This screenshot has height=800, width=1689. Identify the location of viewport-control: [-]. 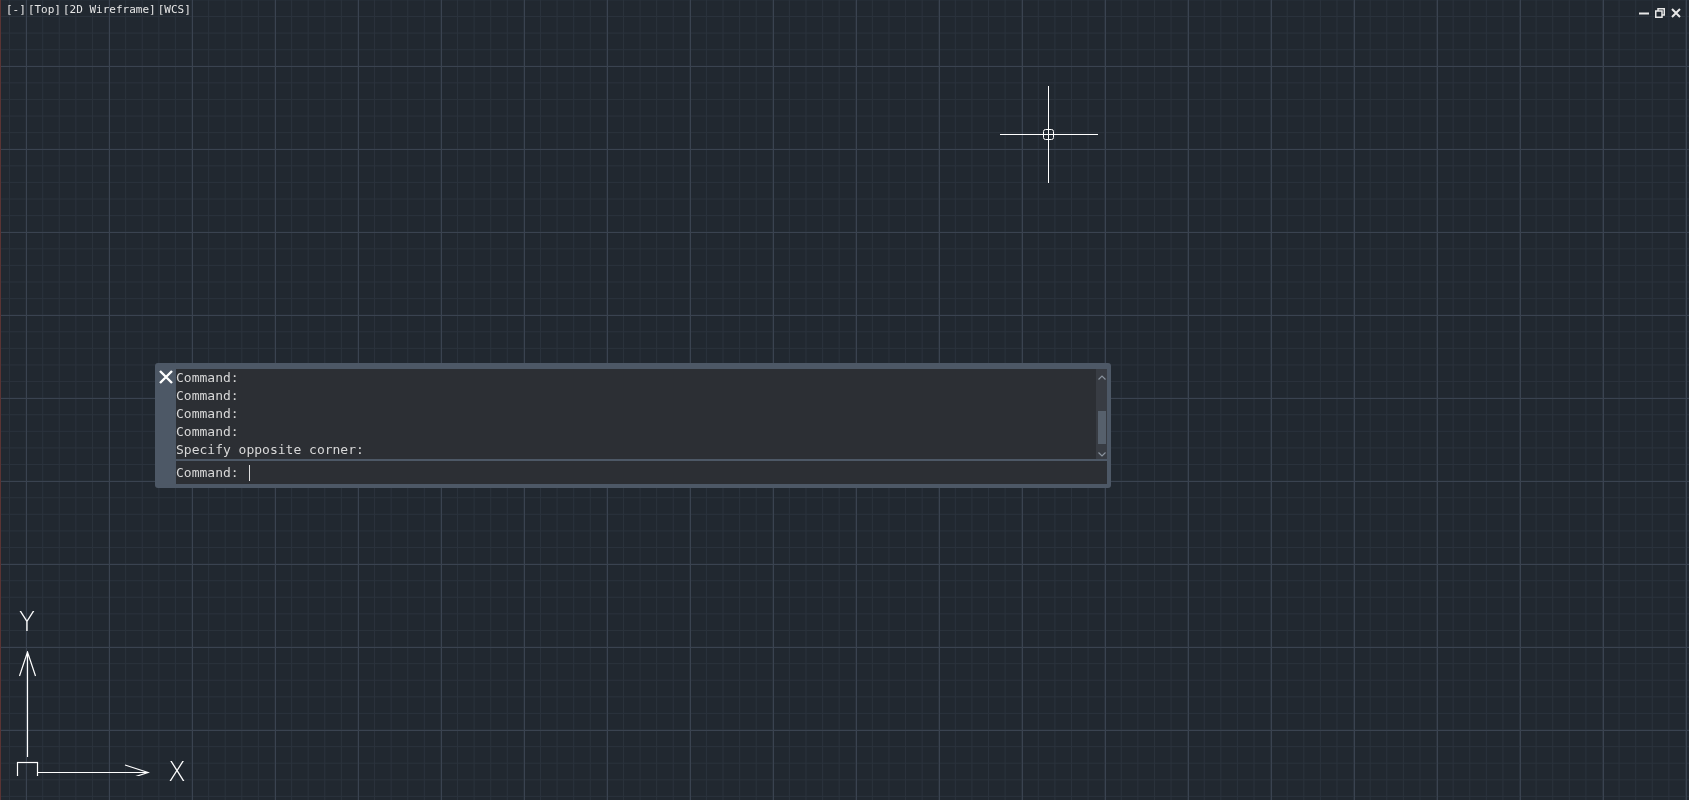
(16, 10).